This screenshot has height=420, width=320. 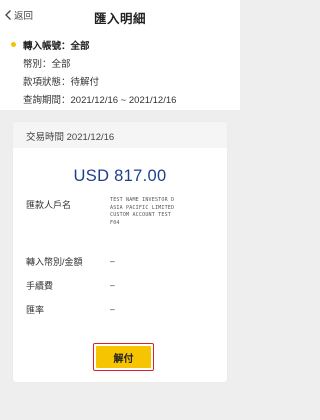 I want to click on payee-line: F04, so click(x=115, y=222).